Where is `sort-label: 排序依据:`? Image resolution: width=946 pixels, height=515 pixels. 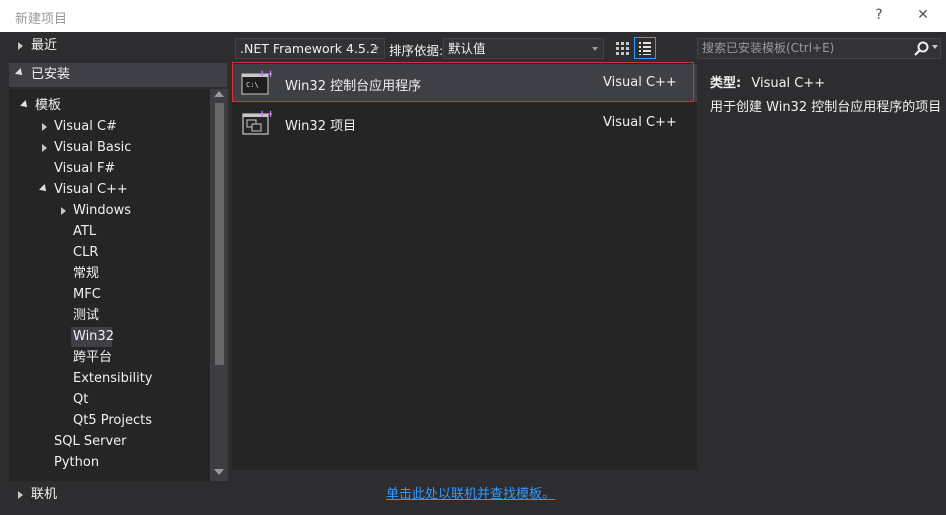
sort-label: 排序依据: is located at coordinates (416, 50).